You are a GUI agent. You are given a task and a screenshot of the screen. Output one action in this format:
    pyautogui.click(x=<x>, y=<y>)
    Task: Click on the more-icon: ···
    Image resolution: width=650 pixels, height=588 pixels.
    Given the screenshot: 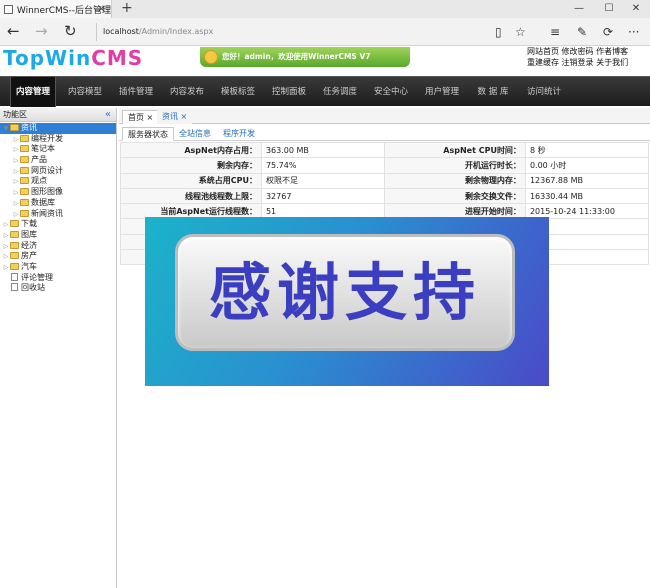 What is the action you would take?
    pyautogui.click(x=633, y=32)
    